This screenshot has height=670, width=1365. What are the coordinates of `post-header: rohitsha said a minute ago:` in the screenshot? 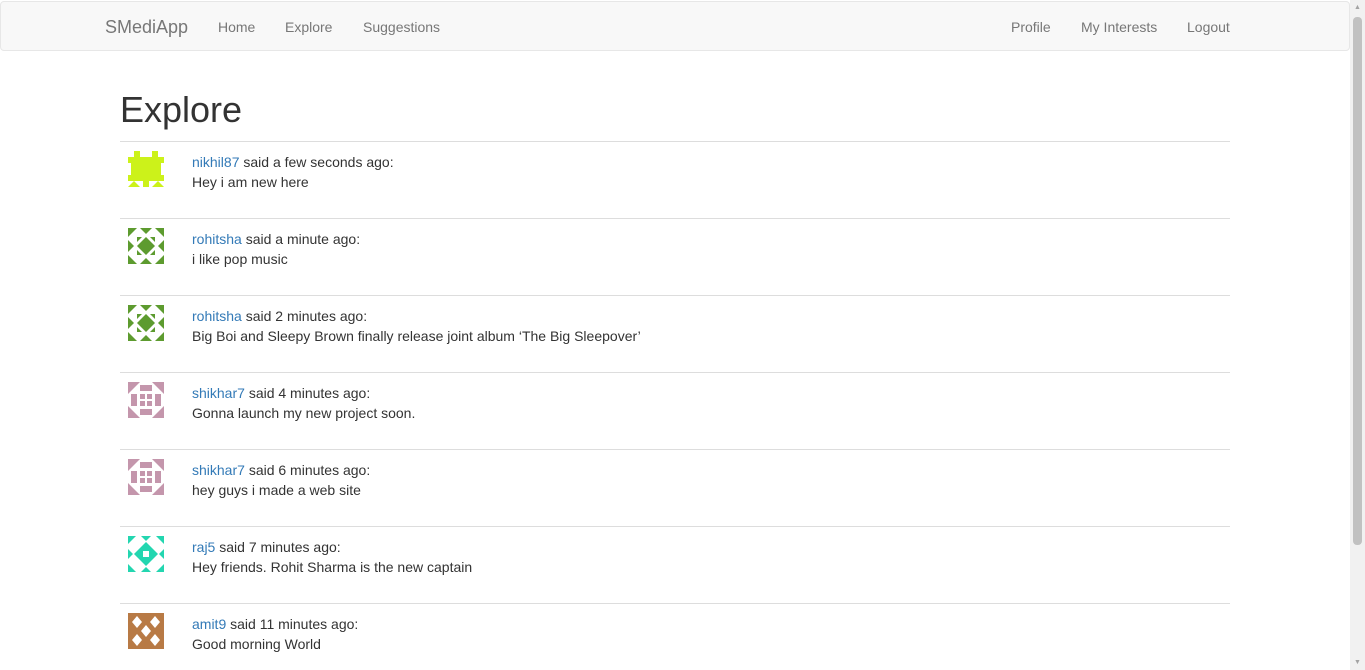 It's located at (276, 239).